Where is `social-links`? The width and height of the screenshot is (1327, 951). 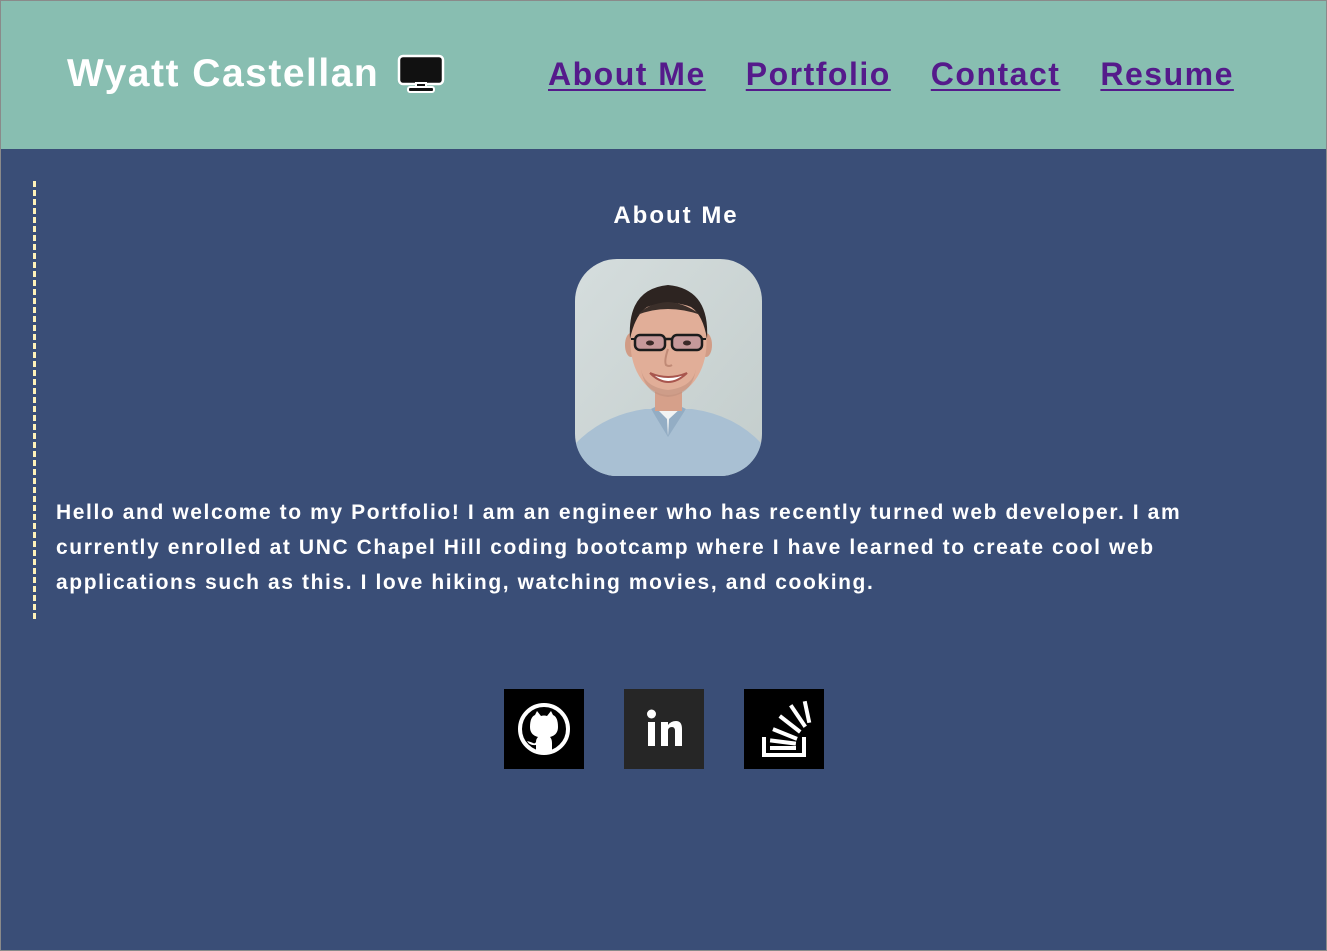
social-links is located at coordinates (664, 729).